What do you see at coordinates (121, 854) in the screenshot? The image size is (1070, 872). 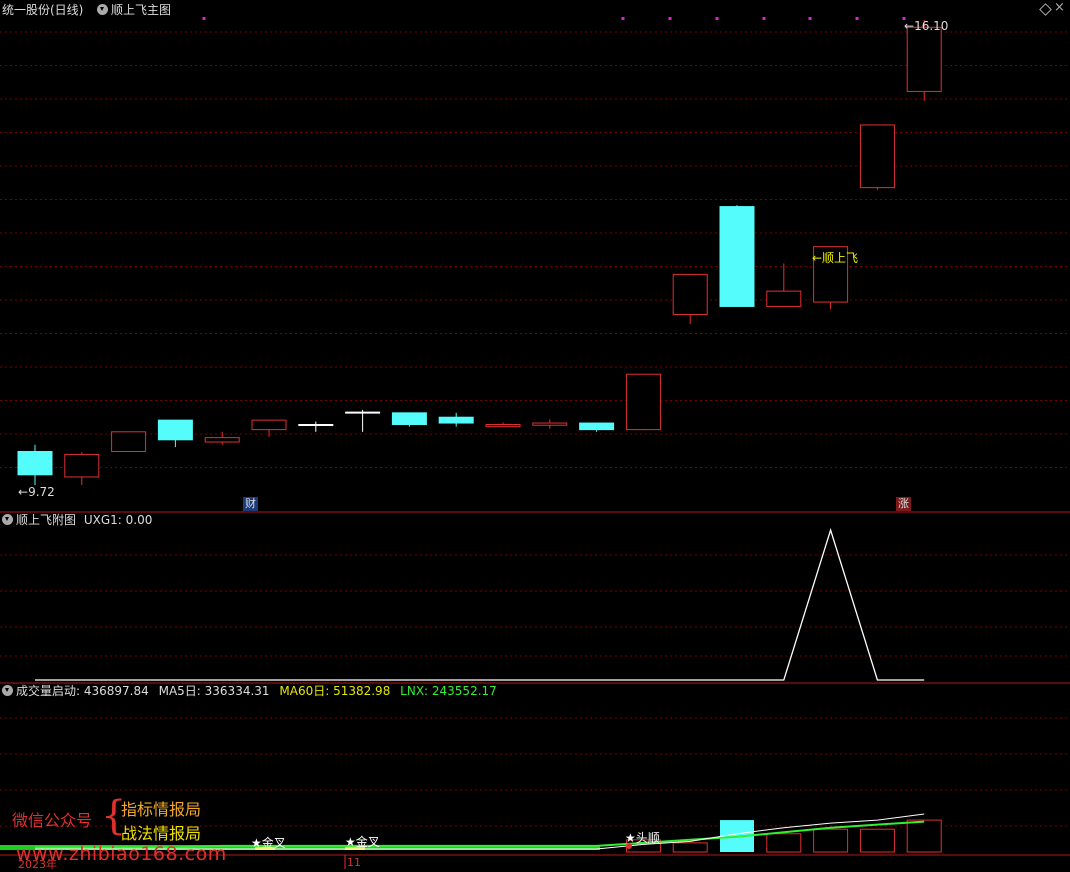 I see `watermark-url: www.zhibiao168.com` at bounding box center [121, 854].